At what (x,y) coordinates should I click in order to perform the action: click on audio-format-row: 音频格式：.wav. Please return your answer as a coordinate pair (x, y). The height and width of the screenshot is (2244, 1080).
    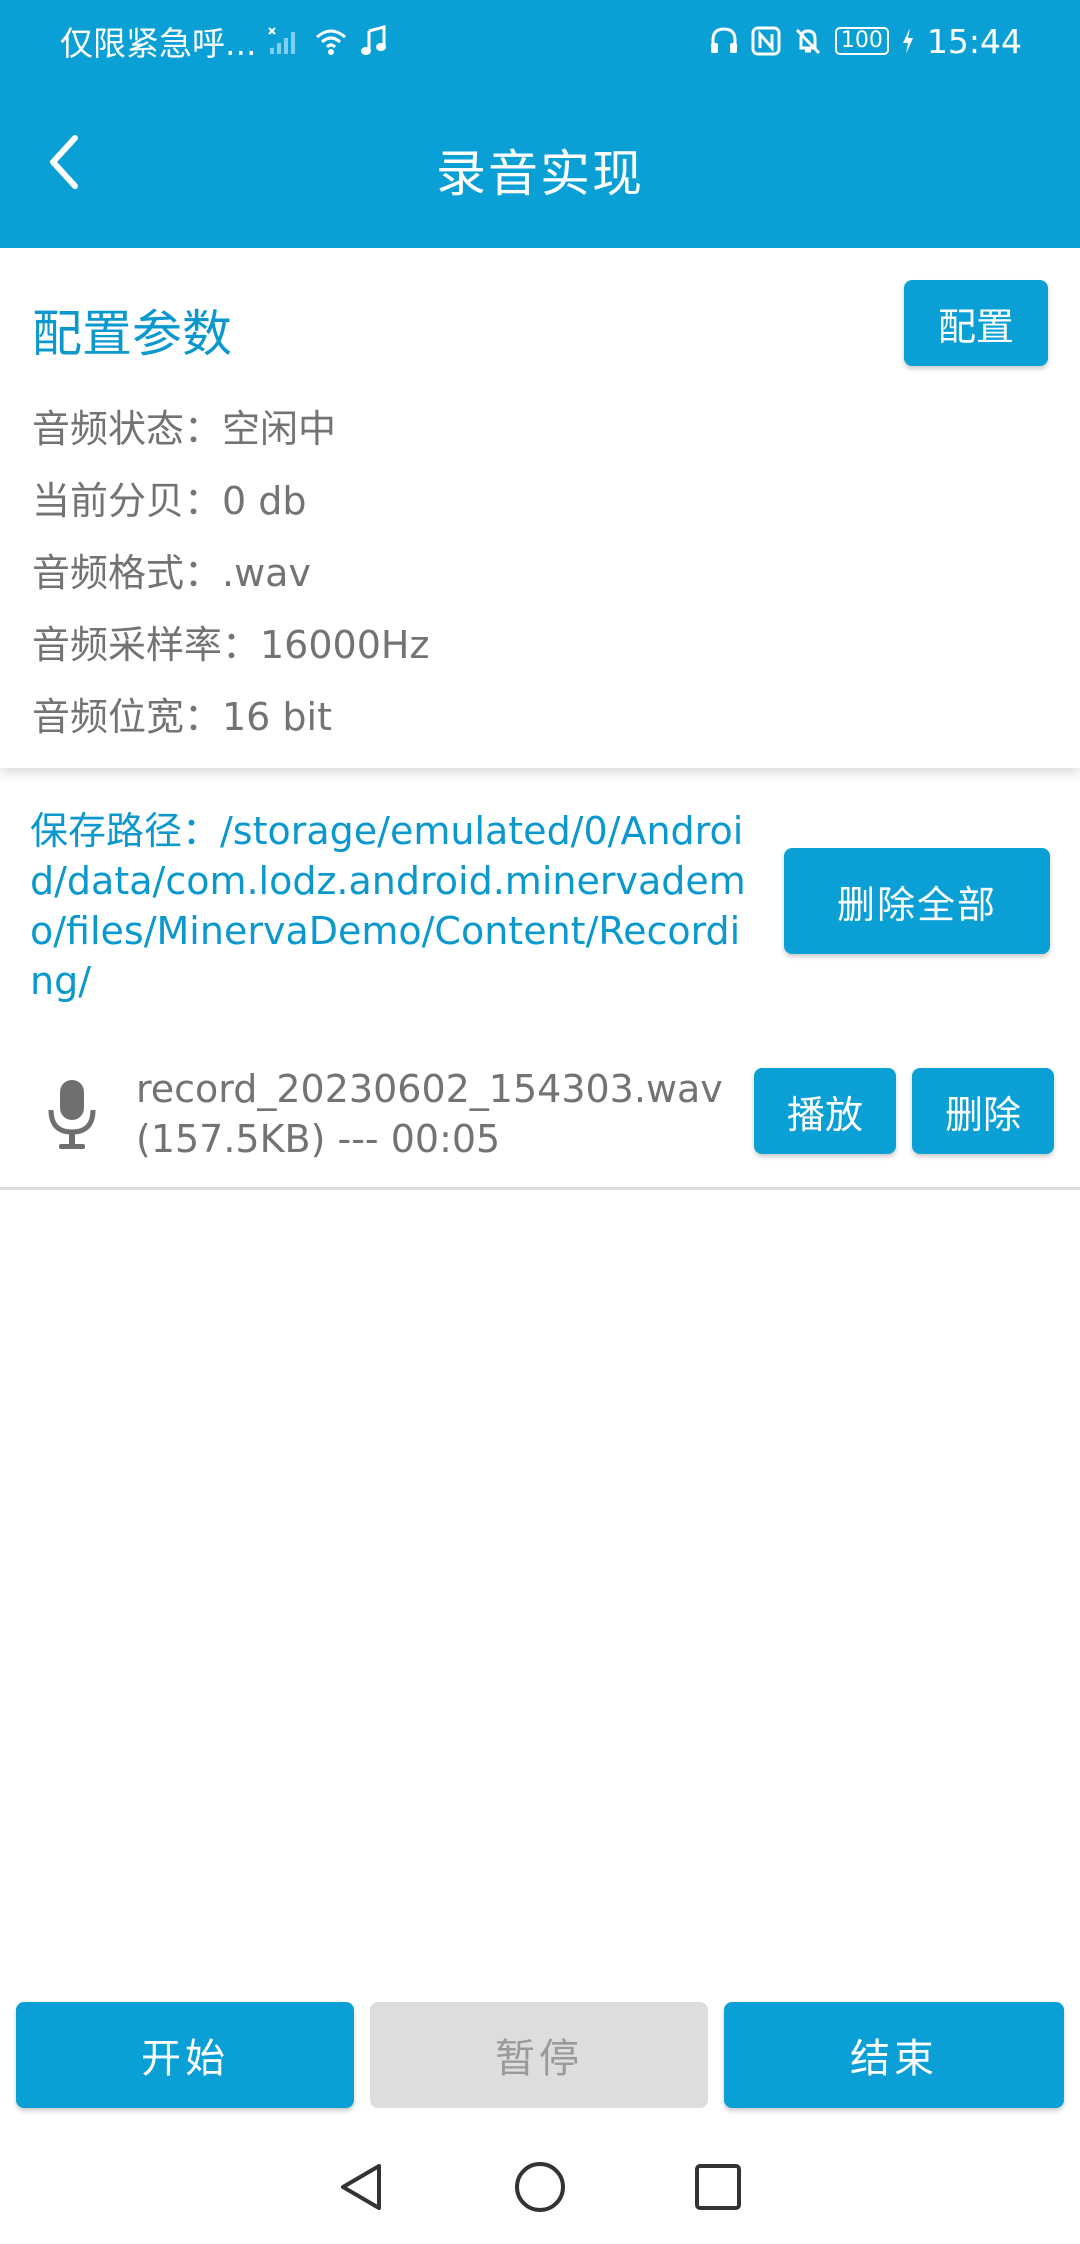
    Looking at the image, I should click on (171, 573).